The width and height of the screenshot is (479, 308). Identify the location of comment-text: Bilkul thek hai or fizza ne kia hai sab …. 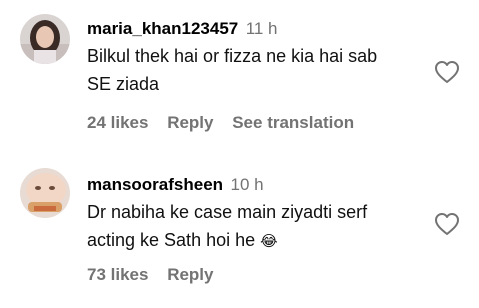
(254, 70).